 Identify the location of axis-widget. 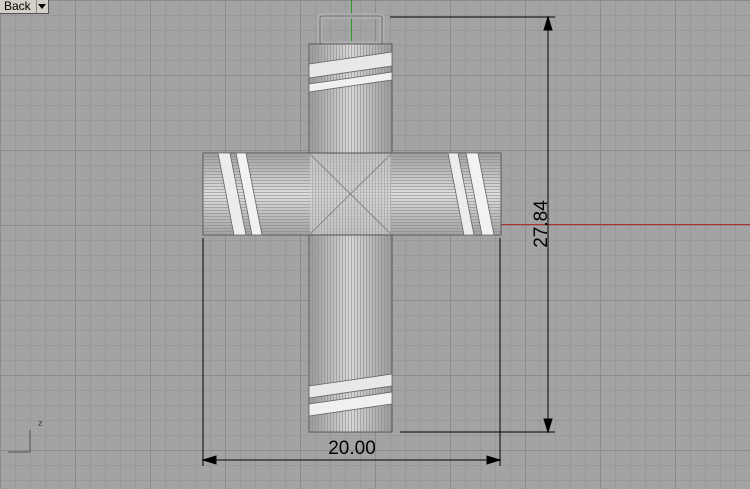
(19, 441).